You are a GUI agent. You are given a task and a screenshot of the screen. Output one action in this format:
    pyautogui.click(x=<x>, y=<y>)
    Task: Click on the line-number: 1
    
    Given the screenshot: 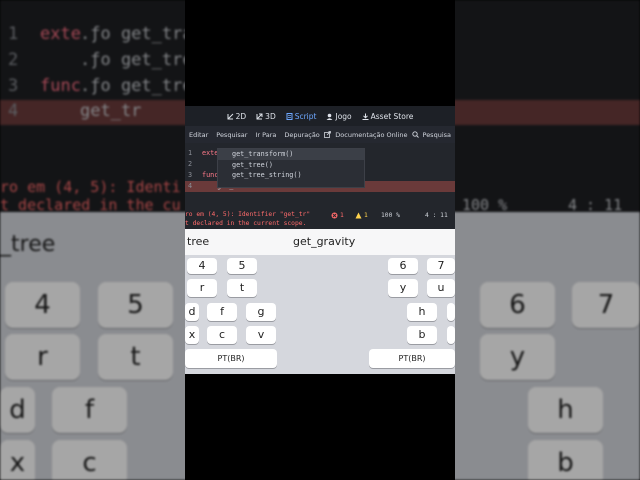 What is the action you would take?
    pyautogui.click(x=190, y=153)
    